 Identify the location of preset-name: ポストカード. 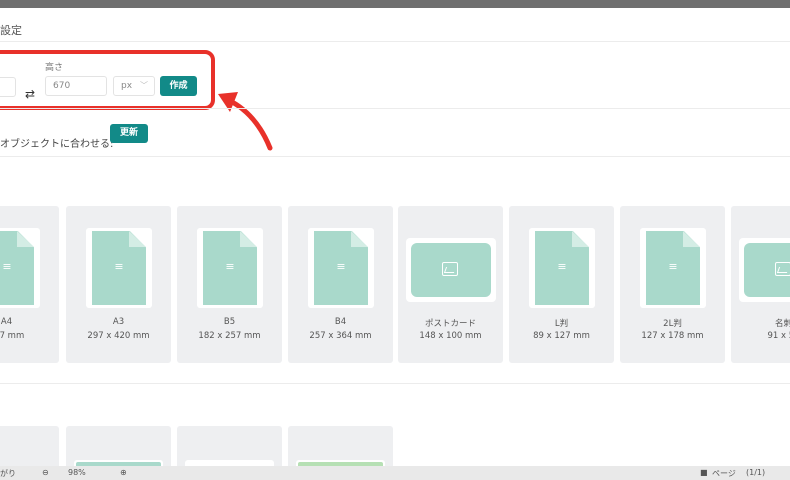
(450, 324).